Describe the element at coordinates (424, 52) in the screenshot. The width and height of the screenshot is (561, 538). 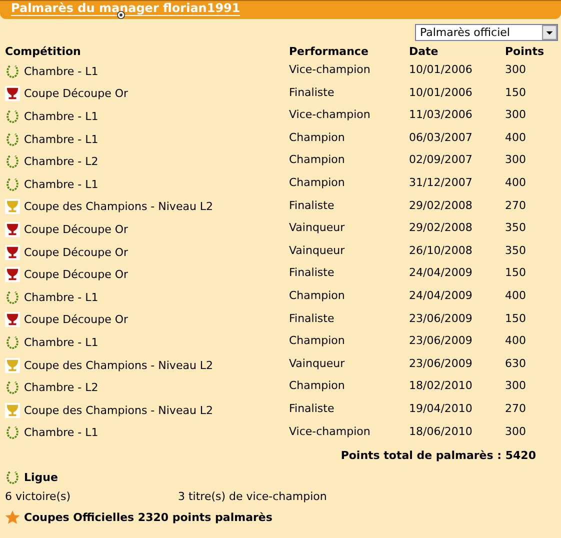
I see `column-header: Date` at that location.